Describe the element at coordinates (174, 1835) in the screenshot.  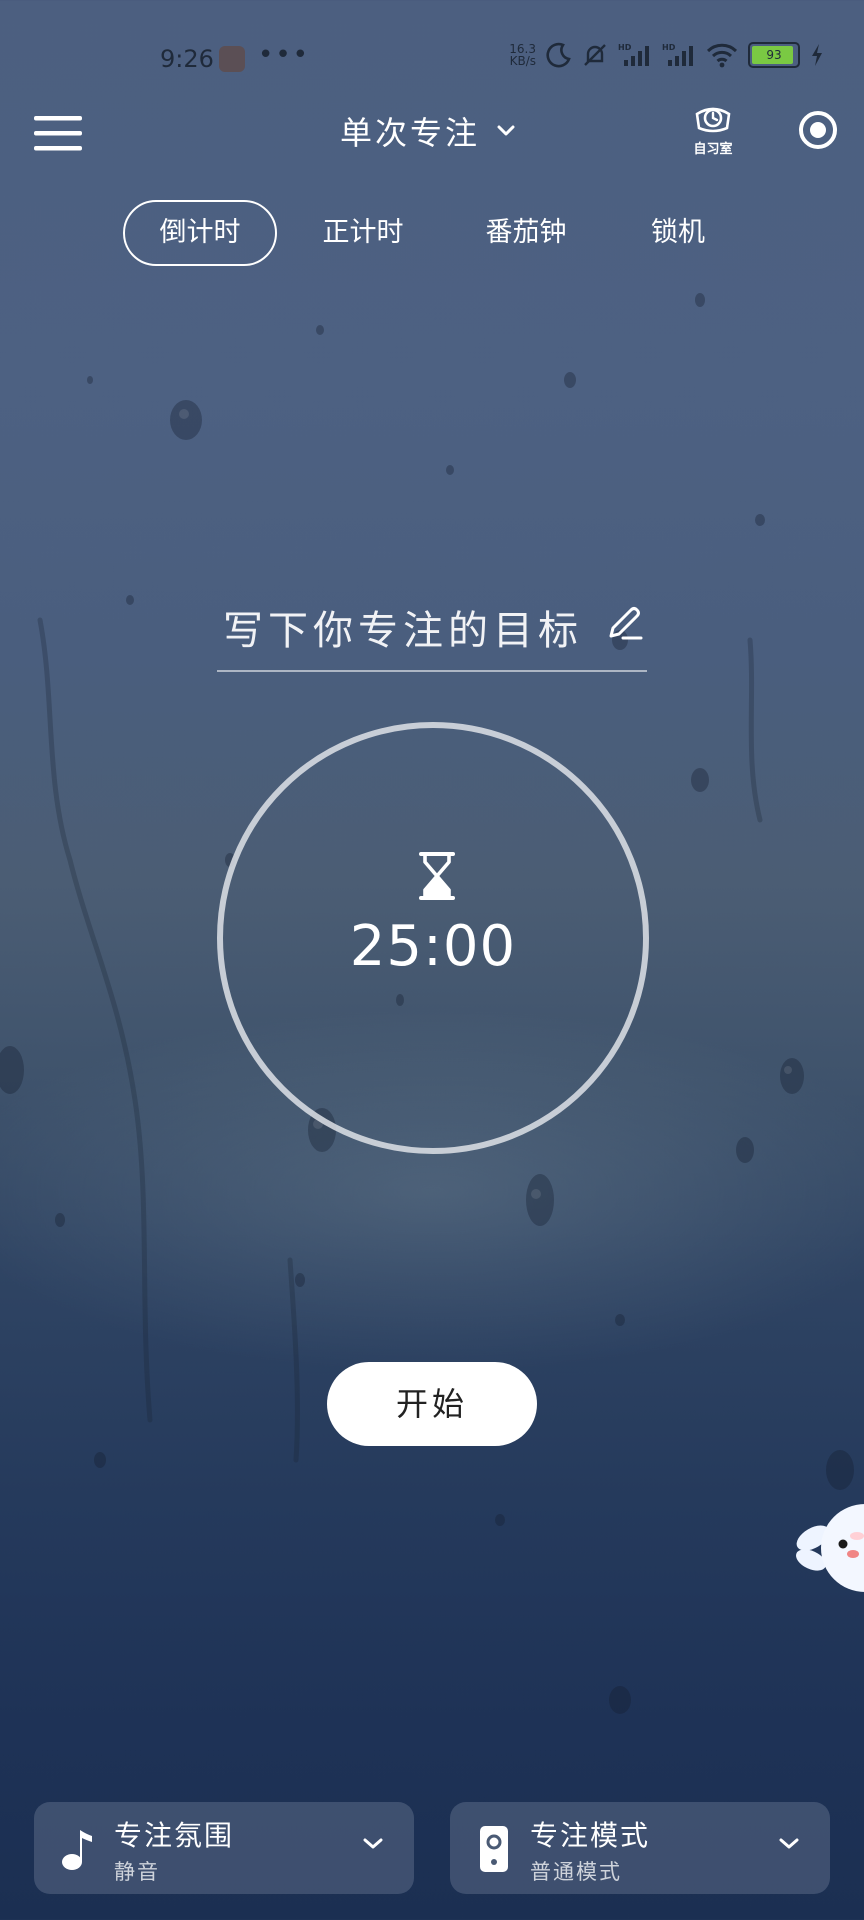
I see `atmosphere-title: 专注氛围` at that location.